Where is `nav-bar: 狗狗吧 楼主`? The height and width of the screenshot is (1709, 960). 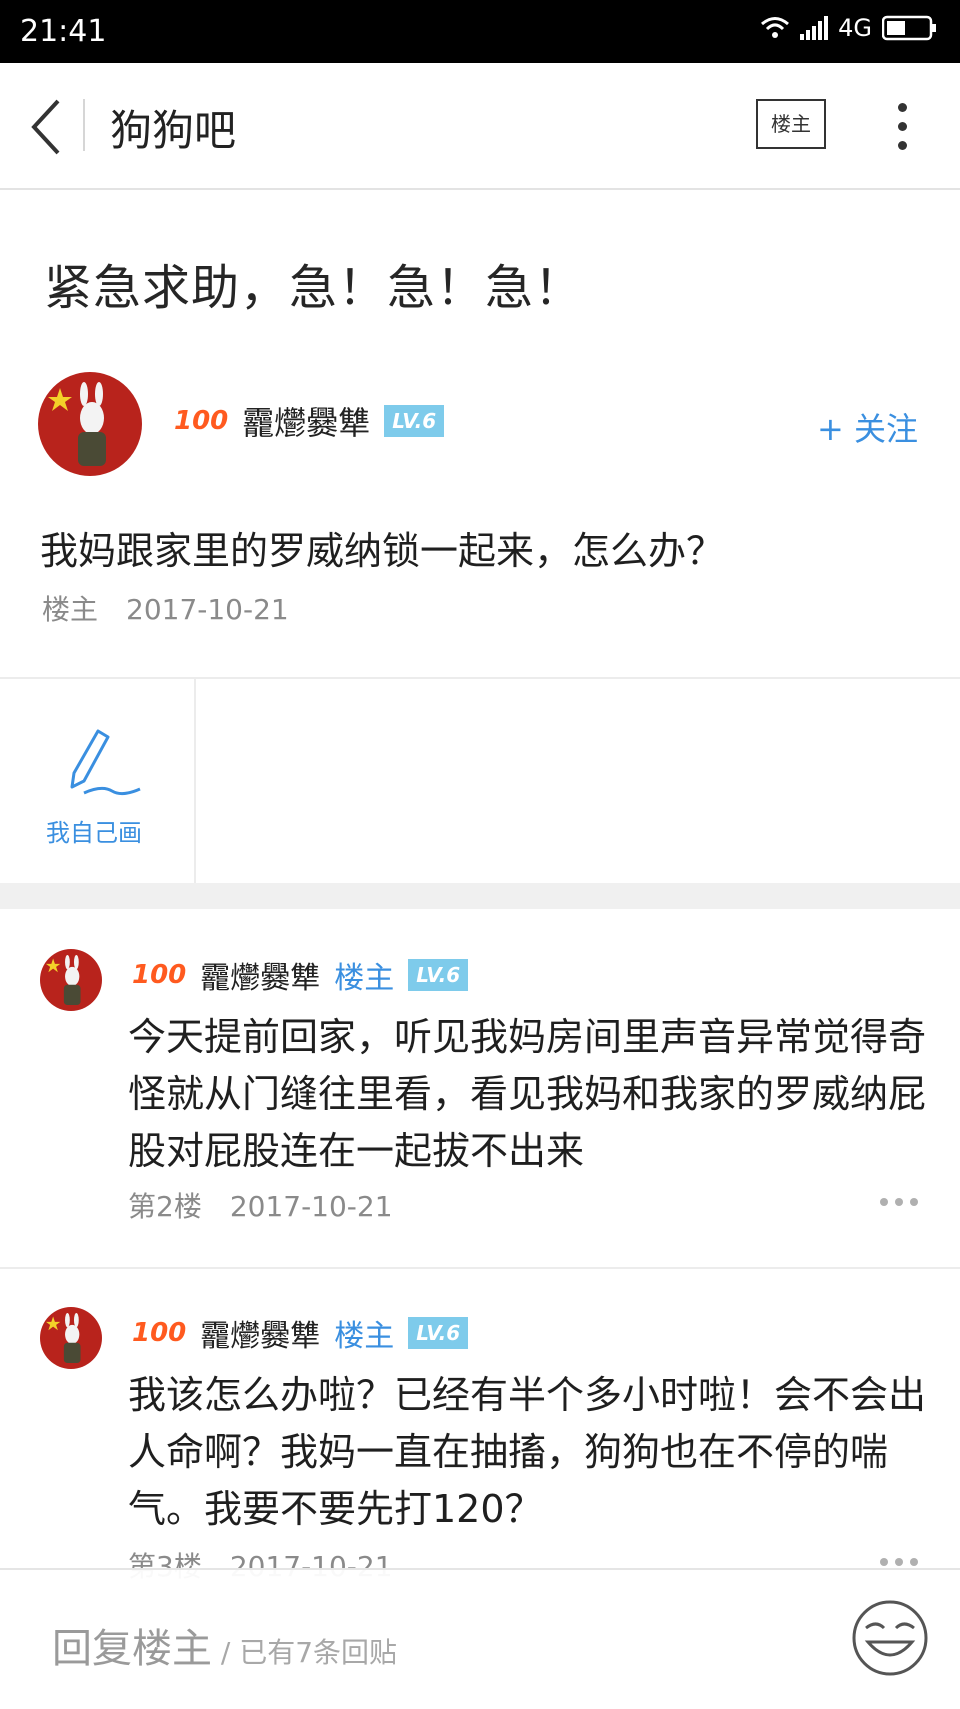 nav-bar: 狗狗吧 楼主 is located at coordinates (480, 126).